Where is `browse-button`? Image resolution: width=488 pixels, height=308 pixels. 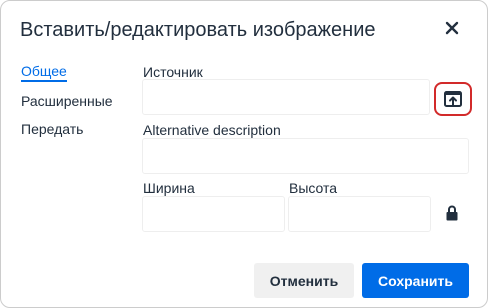
browse-button is located at coordinates (453, 99).